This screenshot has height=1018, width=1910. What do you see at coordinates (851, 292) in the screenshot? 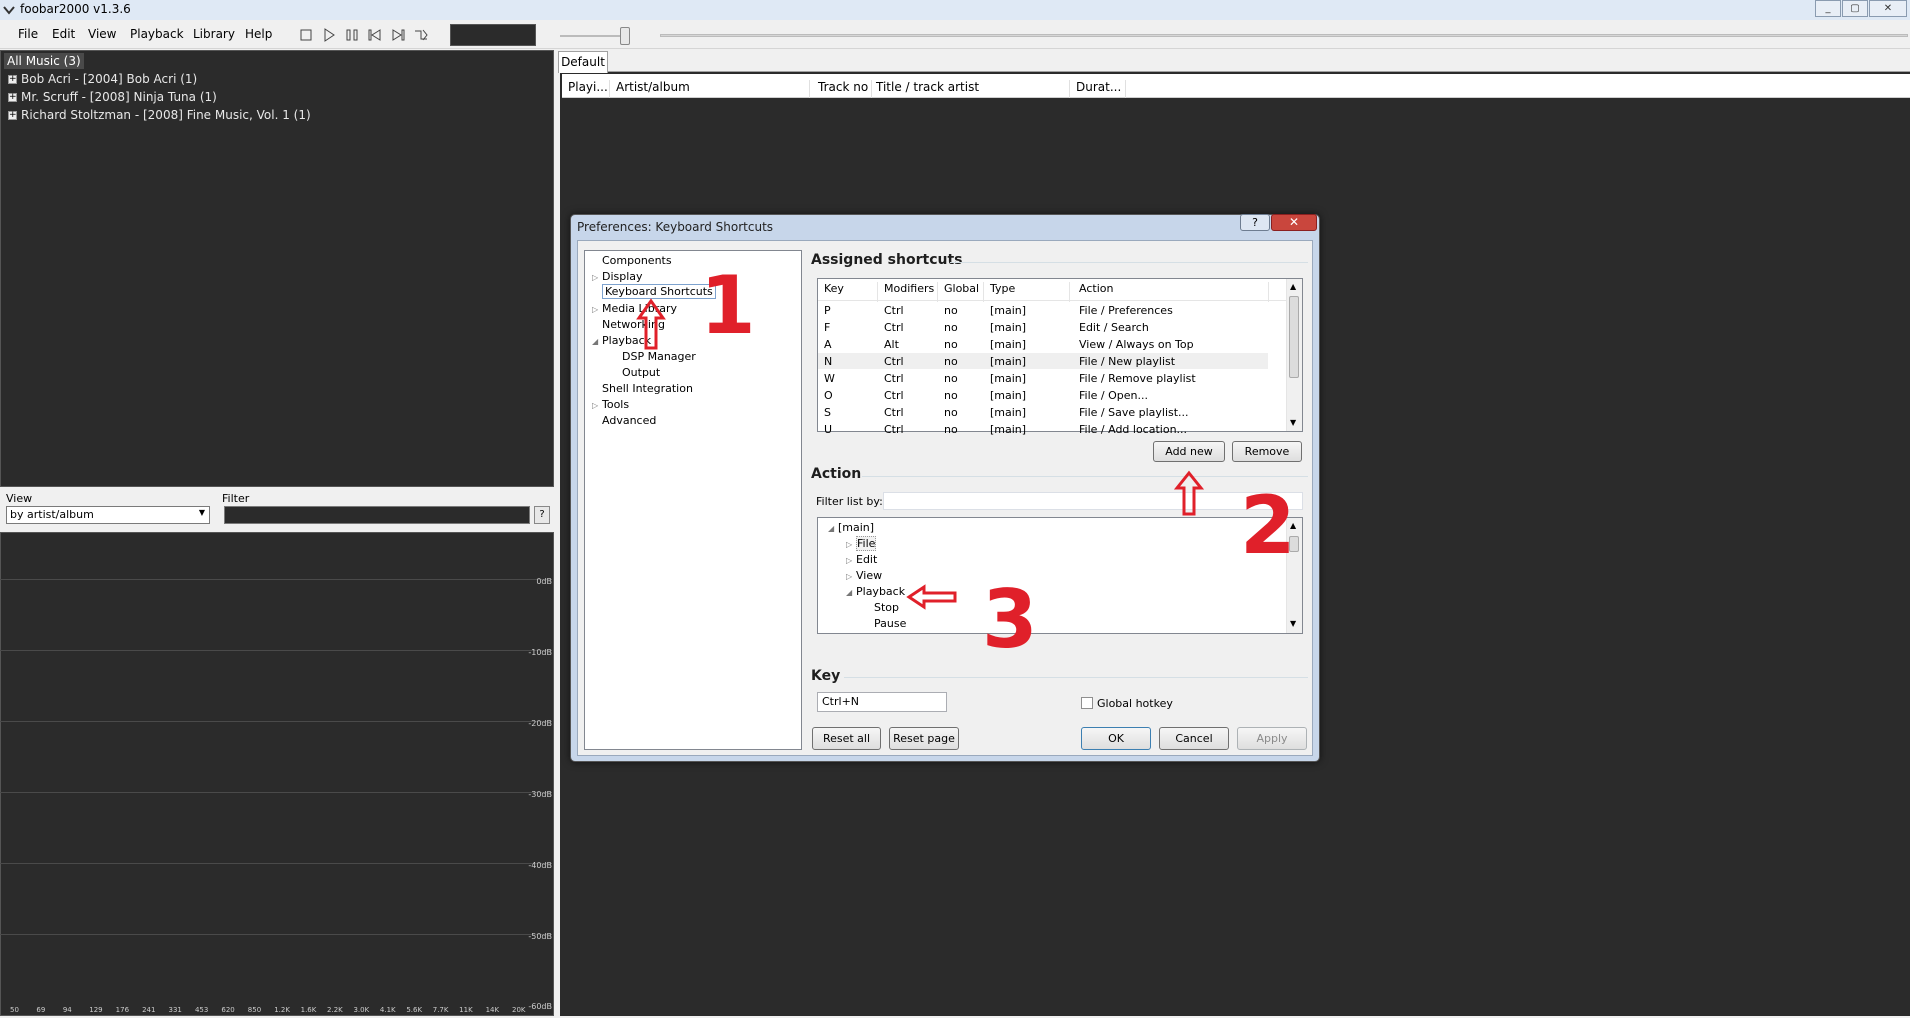
I see `column-key: Key` at bounding box center [851, 292].